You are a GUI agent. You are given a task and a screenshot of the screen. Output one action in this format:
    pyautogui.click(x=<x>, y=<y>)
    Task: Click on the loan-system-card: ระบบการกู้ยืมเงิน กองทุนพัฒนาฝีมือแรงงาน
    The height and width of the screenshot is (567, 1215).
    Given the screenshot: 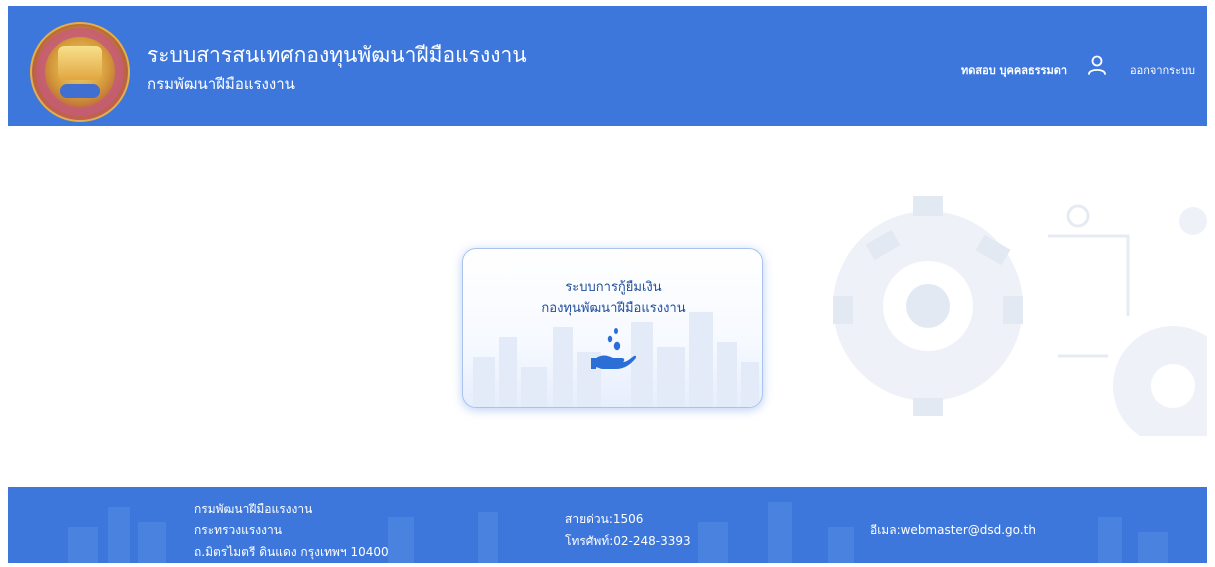 What is the action you would take?
    pyautogui.click(x=612, y=328)
    